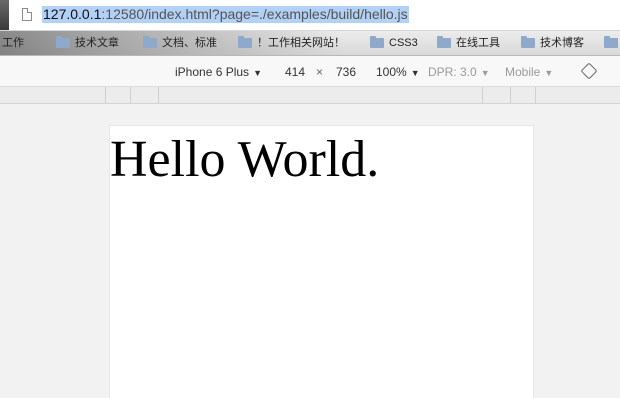 This screenshot has width=620, height=398. What do you see at coordinates (391, 72) in the screenshot?
I see `zoom-value: 100%` at bounding box center [391, 72].